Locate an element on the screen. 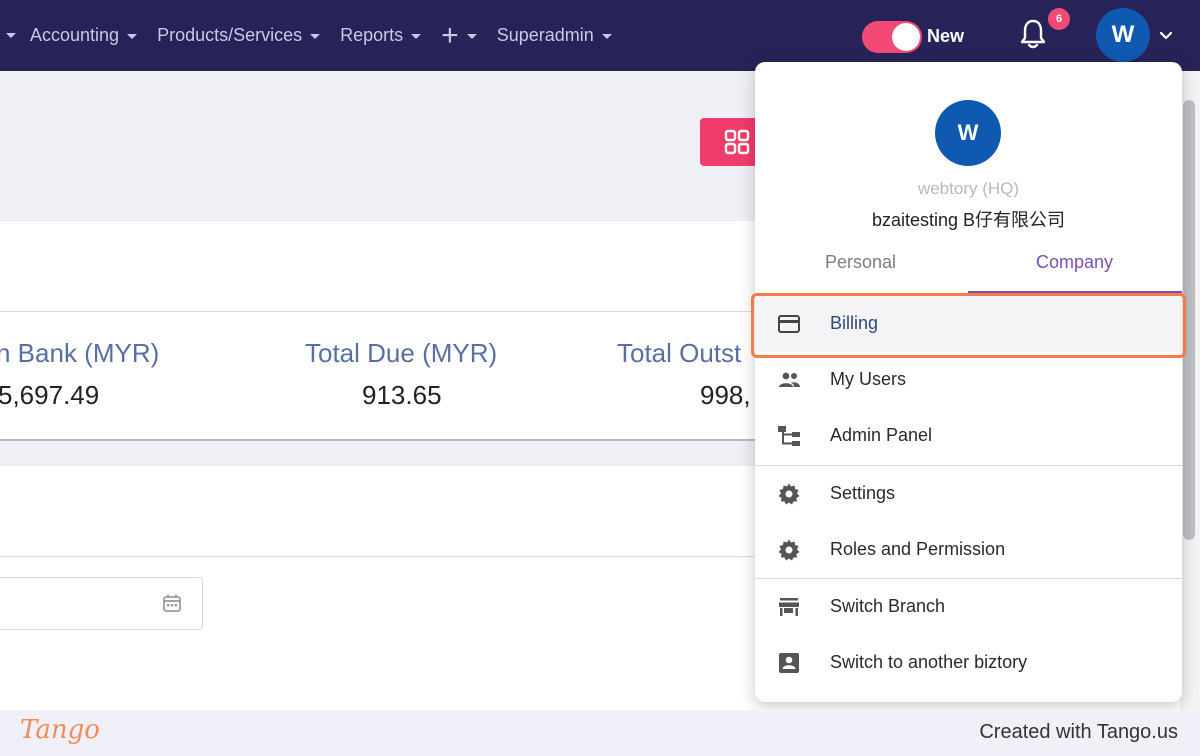  menu-item-label: Switch to another biztory is located at coordinates (929, 662).